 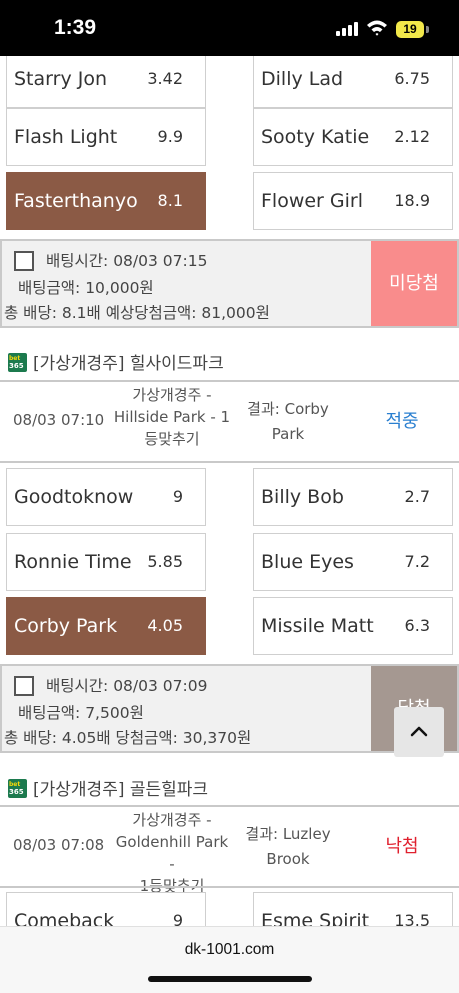 I want to click on horse-name: Missile Matt, so click(x=317, y=626).